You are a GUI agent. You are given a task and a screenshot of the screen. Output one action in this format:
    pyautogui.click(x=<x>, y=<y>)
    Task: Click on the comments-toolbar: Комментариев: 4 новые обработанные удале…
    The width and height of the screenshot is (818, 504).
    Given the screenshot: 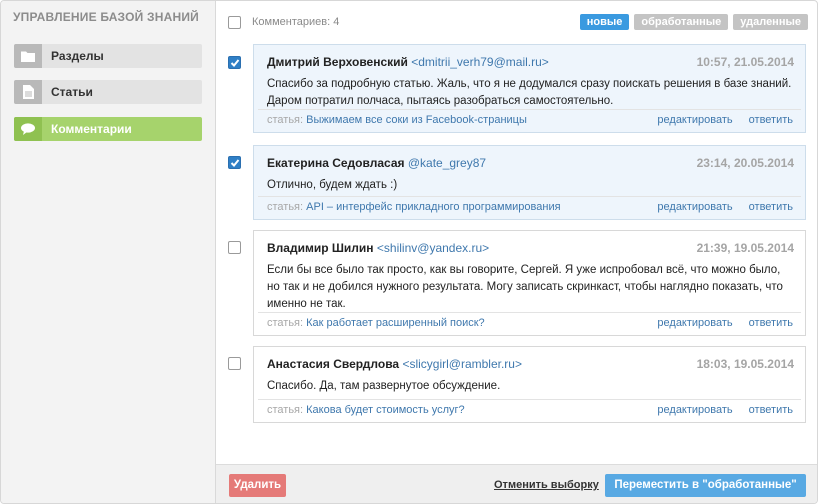 What is the action you would take?
    pyautogui.click(x=516, y=22)
    